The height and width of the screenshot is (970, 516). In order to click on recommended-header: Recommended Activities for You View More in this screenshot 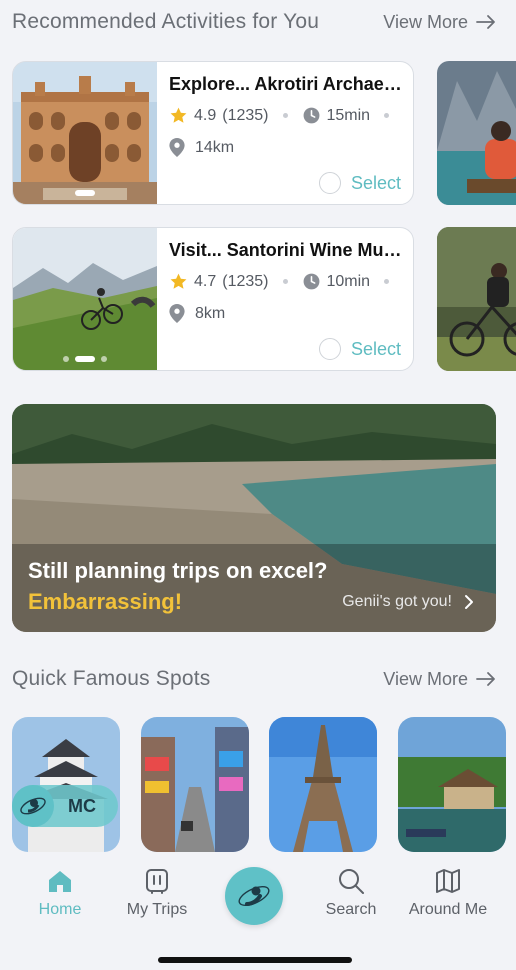, I will do `click(254, 22)`.